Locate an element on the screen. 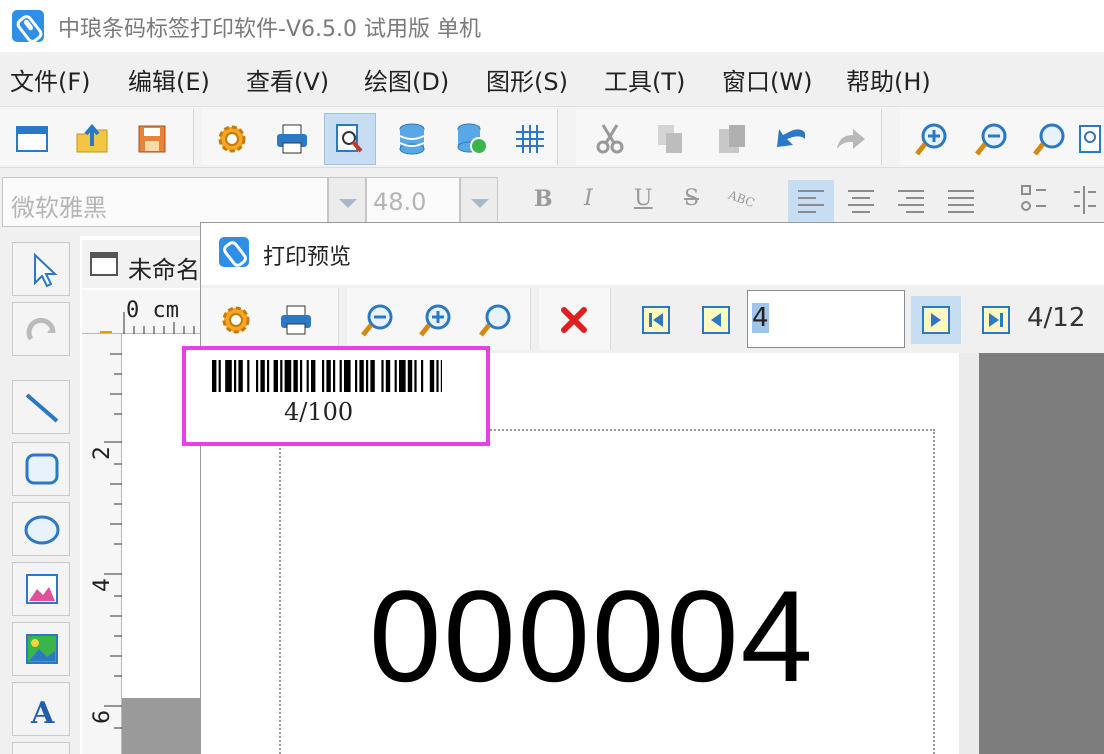 The height and width of the screenshot is (754, 1104). line-tool-icon is located at coordinates (41, 407).